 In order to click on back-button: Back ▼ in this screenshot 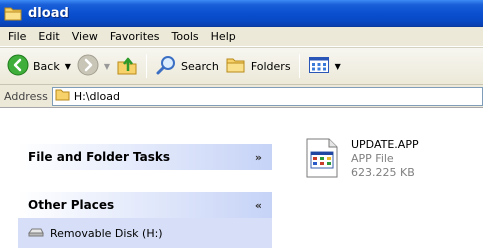, I will do `click(39, 66)`.